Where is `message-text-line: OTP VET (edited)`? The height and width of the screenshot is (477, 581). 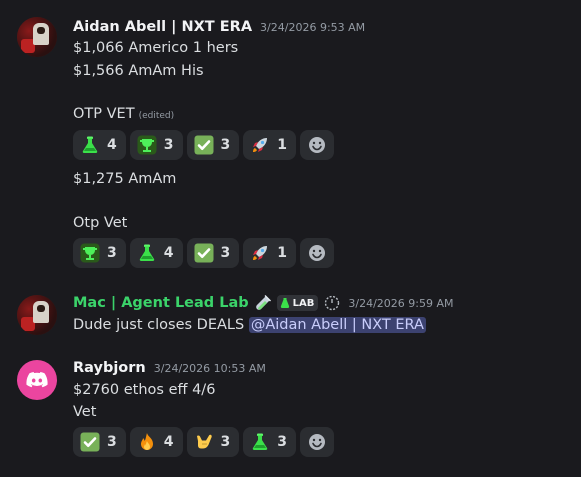
message-text-line: OTP VET (edited) is located at coordinates (123, 114).